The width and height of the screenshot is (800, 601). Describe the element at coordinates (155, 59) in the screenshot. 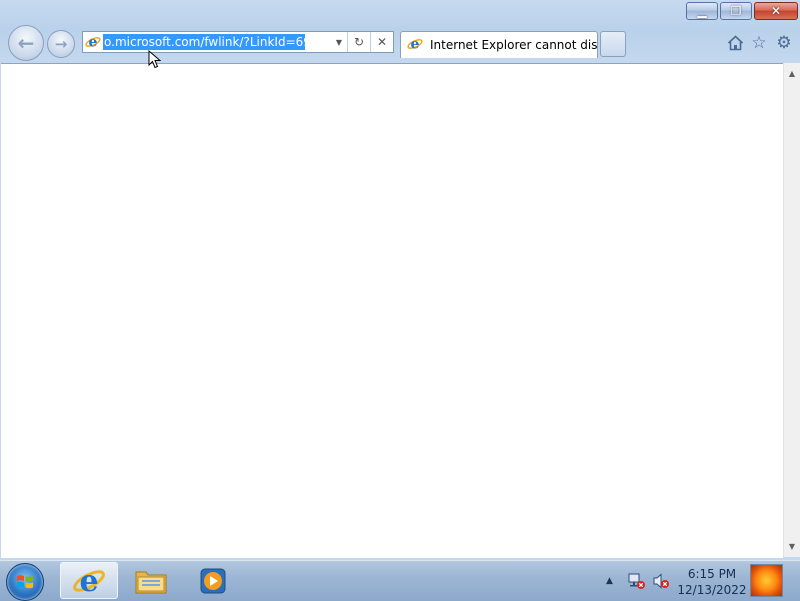

I see `mouse-cursor-icon` at that location.